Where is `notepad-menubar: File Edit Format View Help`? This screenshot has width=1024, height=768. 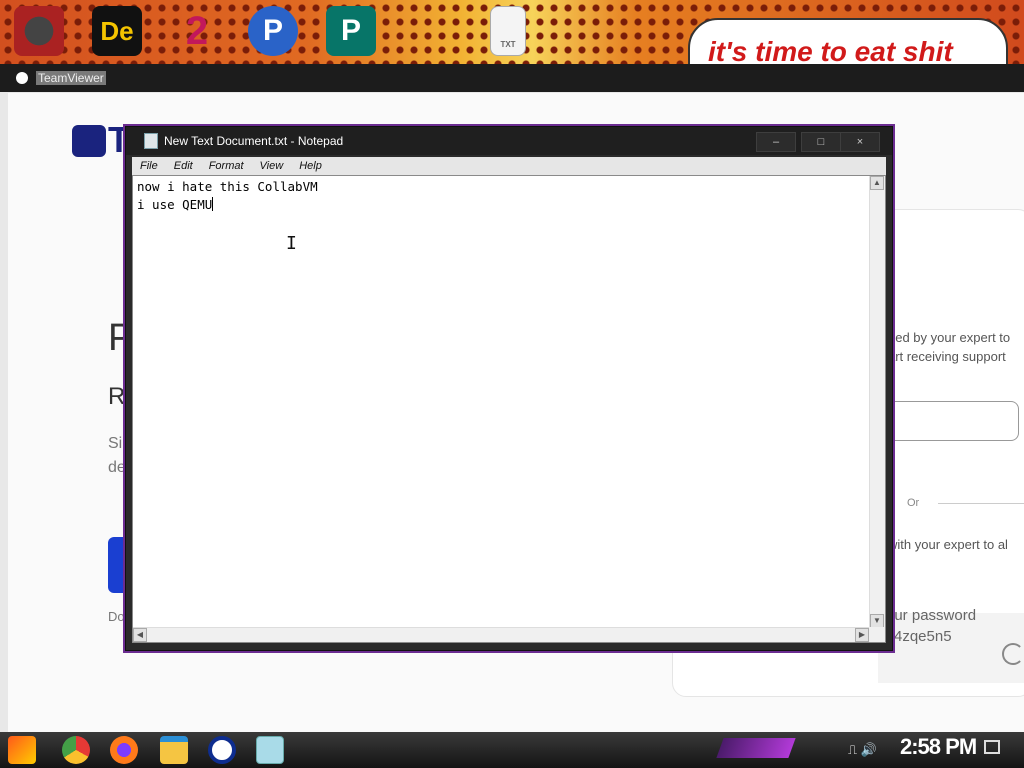
notepad-menubar: File Edit Format View Help is located at coordinates (509, 166).